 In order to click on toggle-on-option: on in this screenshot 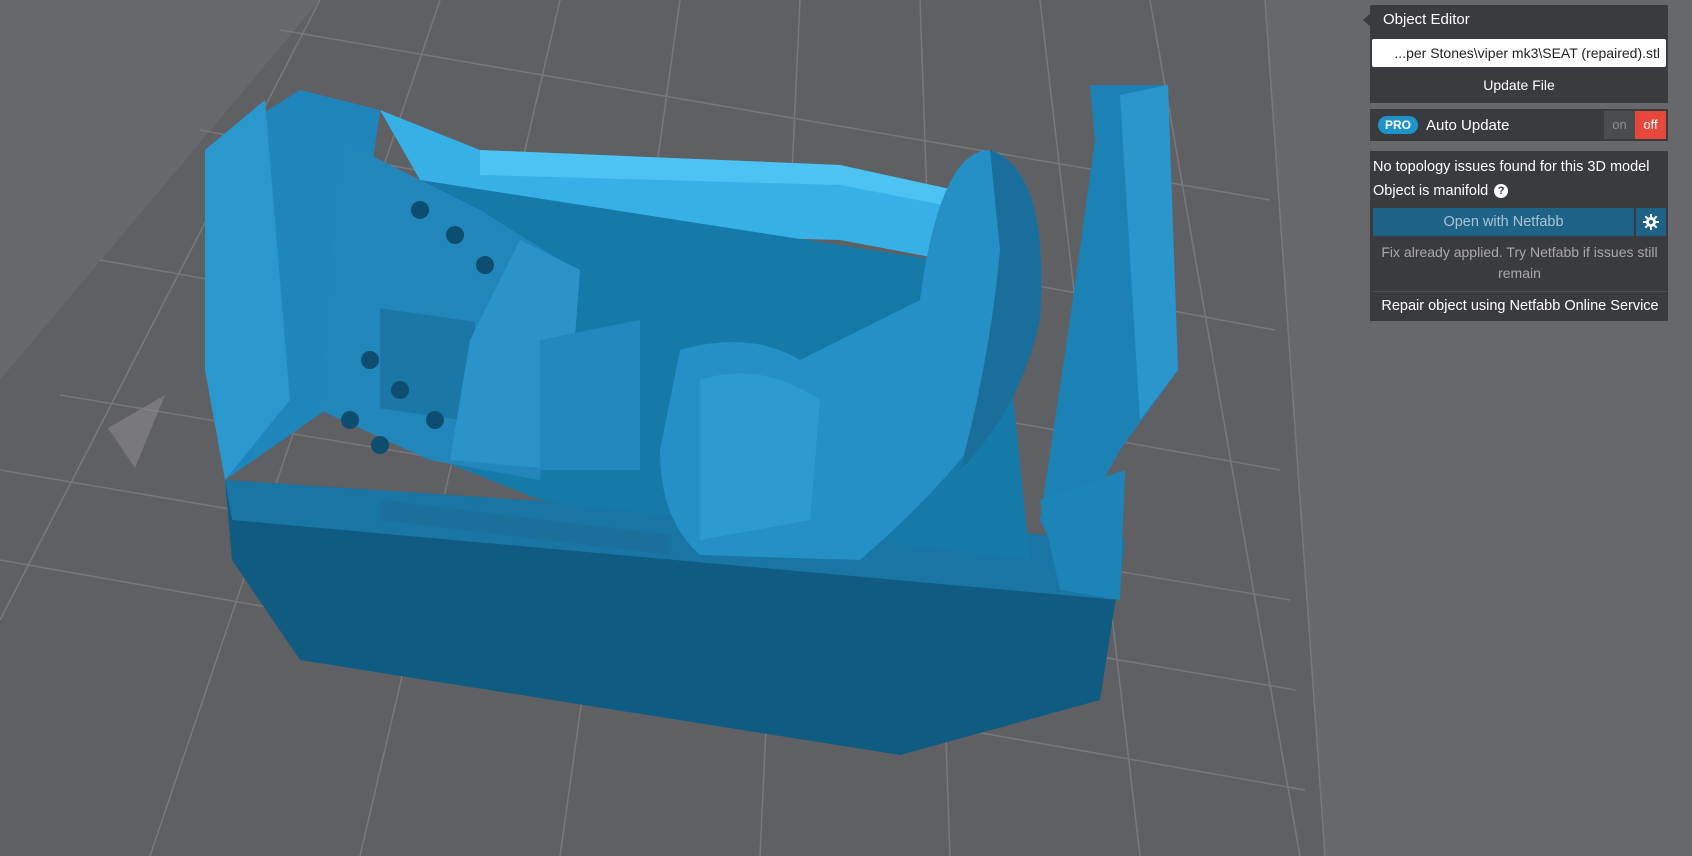, I will do `click(1619, 125)`.